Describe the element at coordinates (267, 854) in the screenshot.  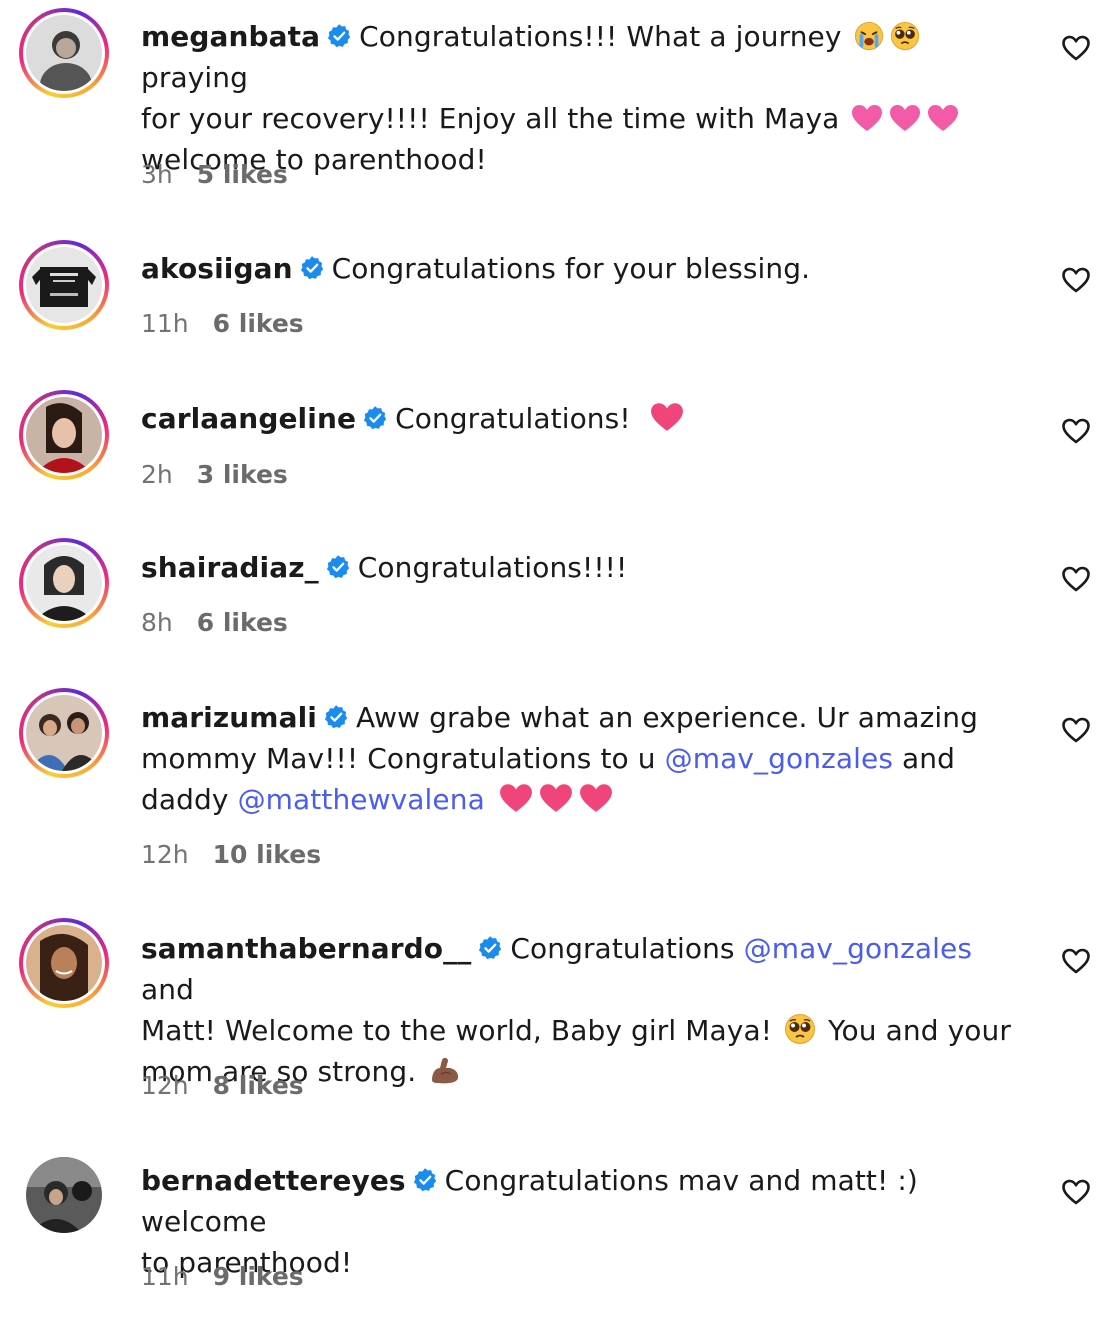
I see `comment-likes: 10 likes` at that location.